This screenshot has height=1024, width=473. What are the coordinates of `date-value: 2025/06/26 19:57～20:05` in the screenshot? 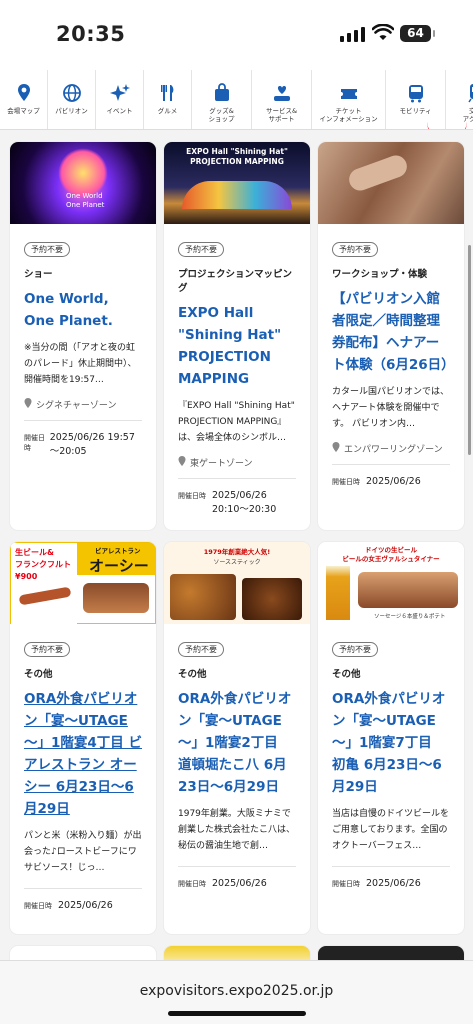 It's located at (92, 444).